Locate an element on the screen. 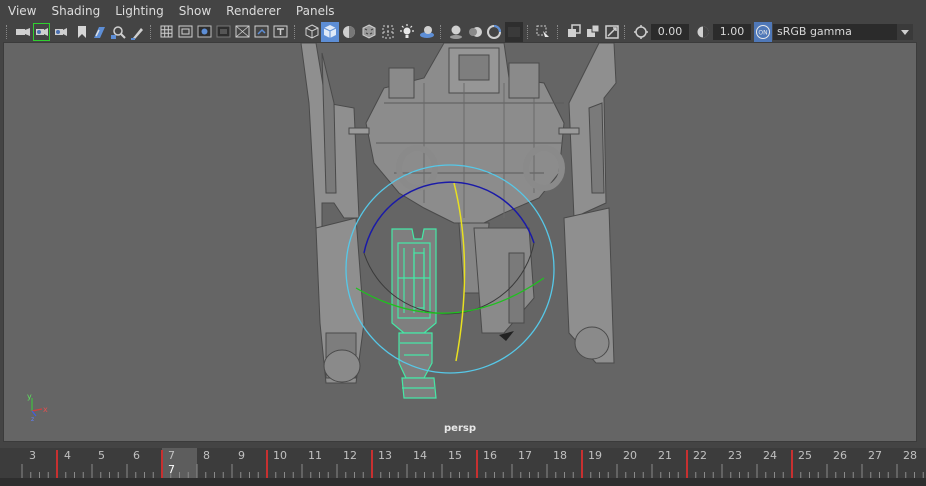  axis-y-label: y is located at coordinates (29, 396).